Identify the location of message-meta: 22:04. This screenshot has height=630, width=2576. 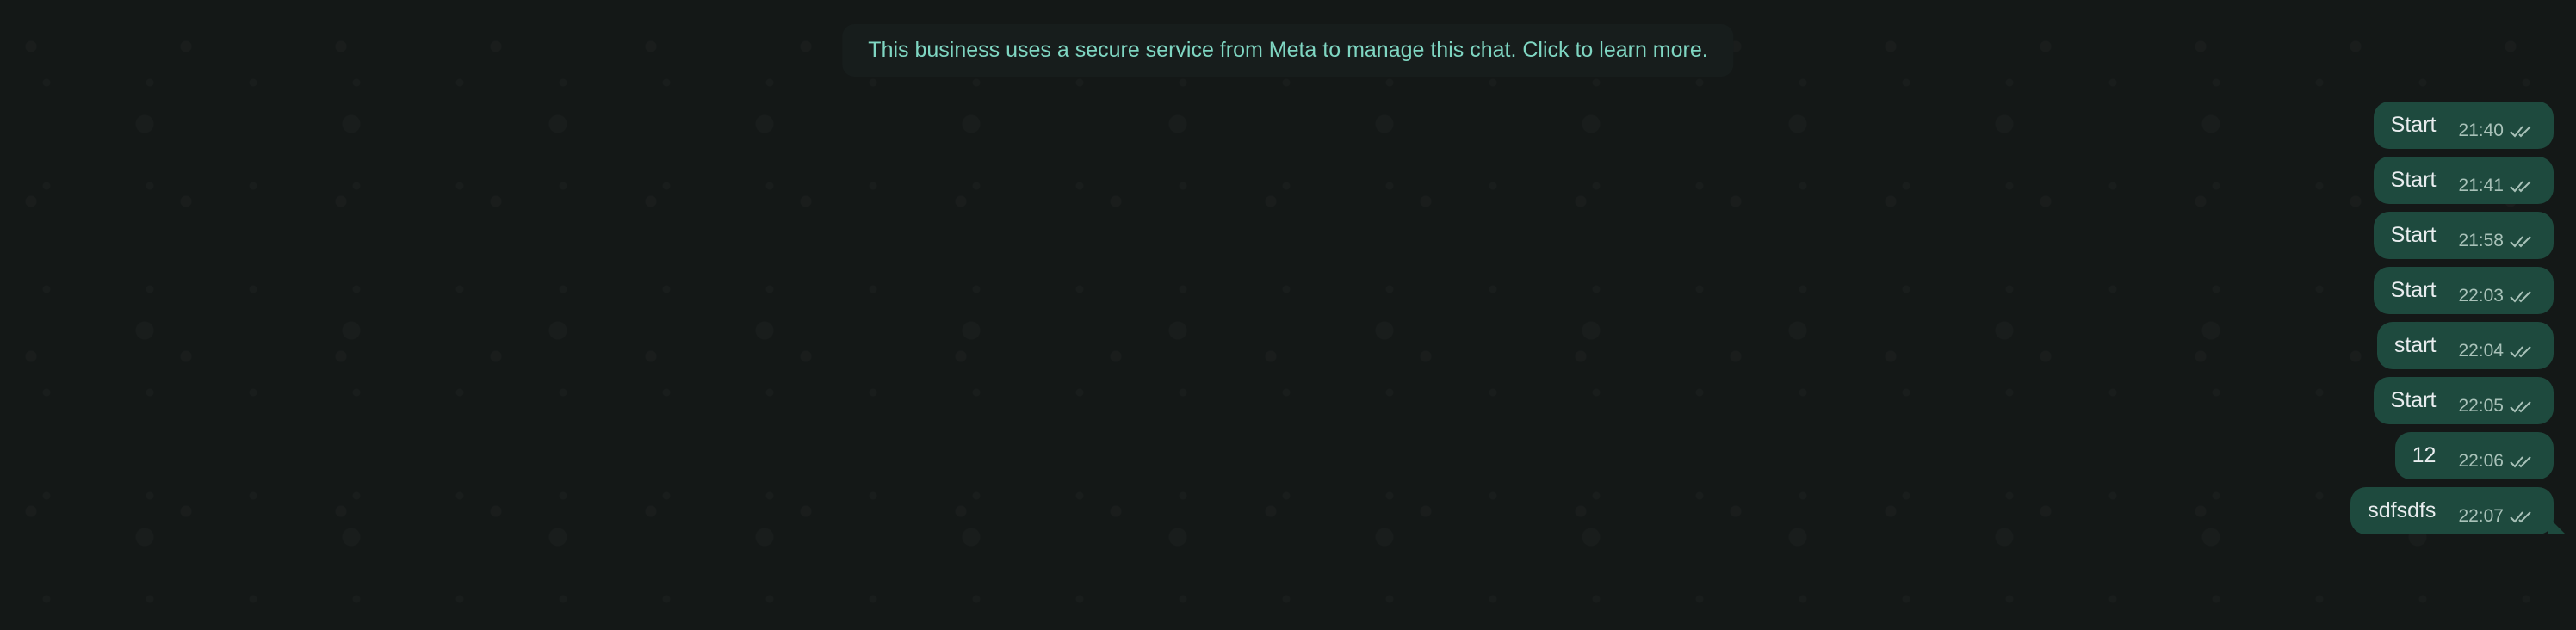
(2497, 351).